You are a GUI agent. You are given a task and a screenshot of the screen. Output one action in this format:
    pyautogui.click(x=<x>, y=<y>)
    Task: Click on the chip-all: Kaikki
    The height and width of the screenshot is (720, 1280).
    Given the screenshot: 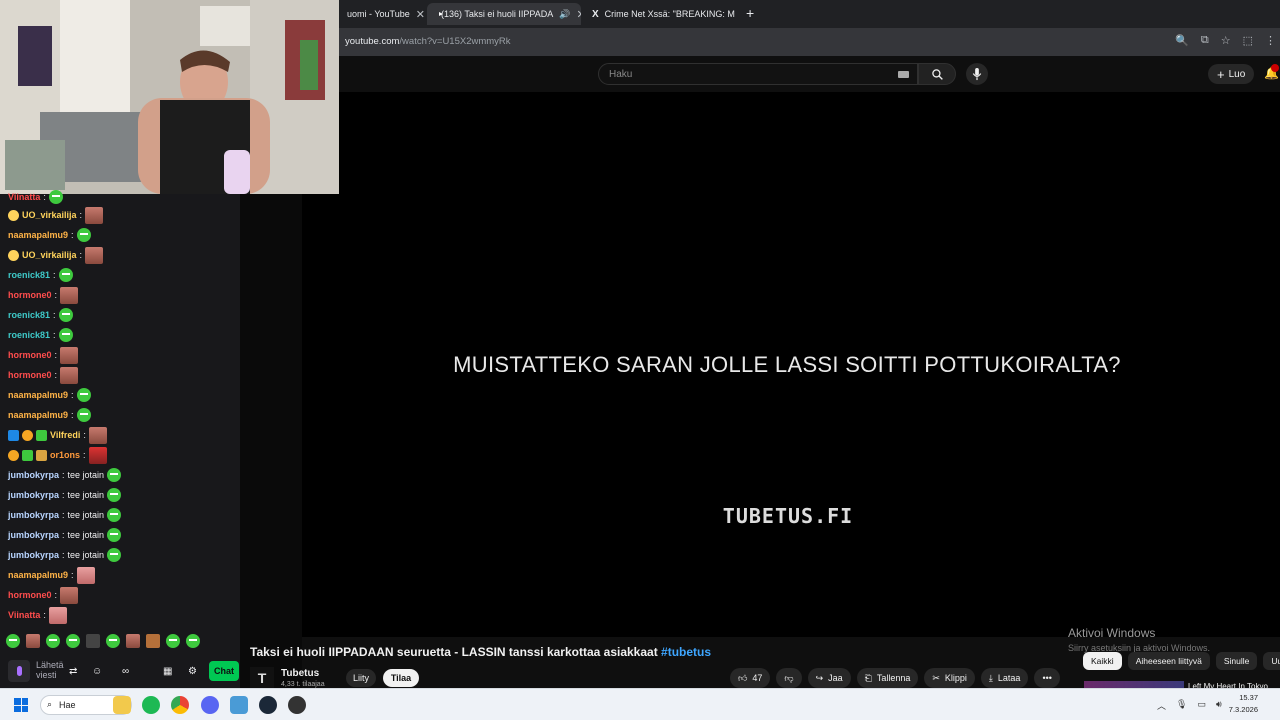 What is the action you would take?
    pyautogui.click(x=1102, y=661)
    